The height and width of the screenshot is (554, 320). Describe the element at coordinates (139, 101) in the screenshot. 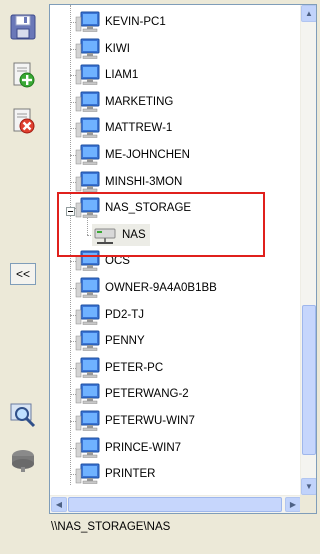

I see `tree-item-label: MARKETING` at that location.